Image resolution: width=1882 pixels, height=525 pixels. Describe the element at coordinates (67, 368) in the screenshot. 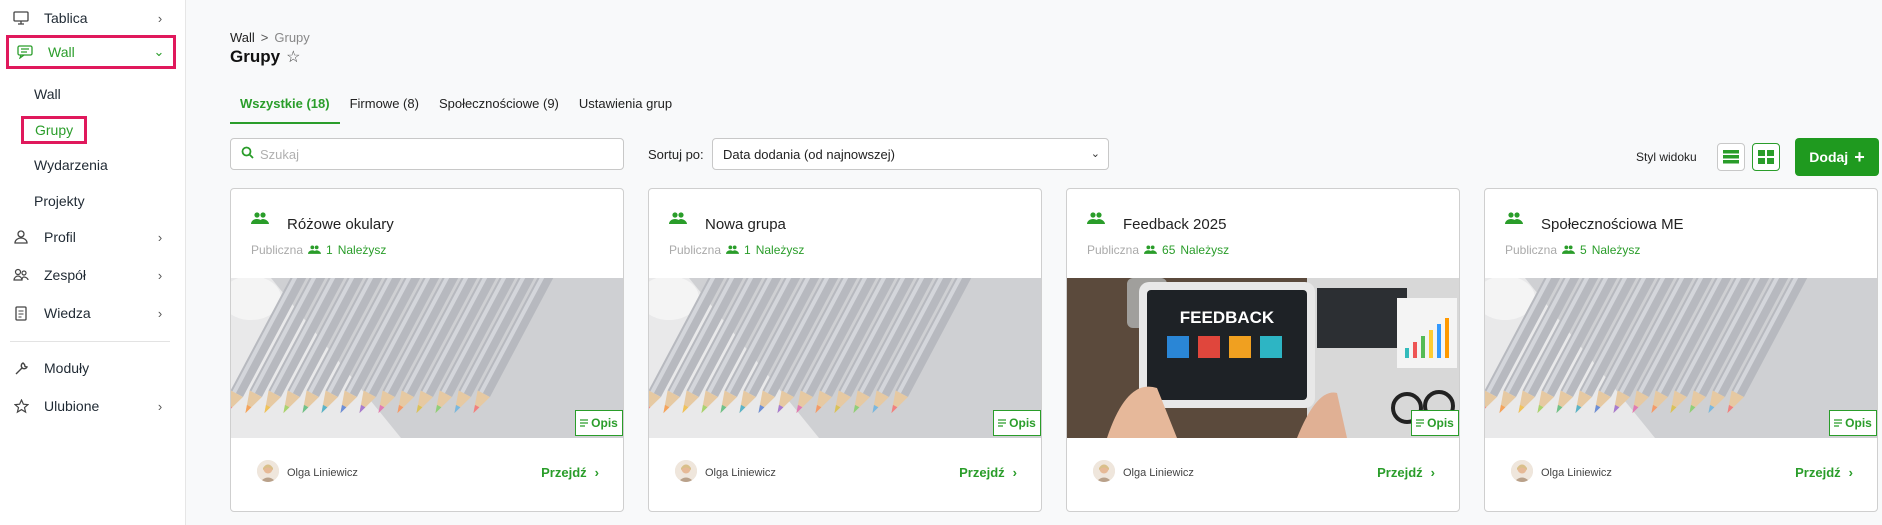

I see `sidebar-item-label: Moduły` at that location.